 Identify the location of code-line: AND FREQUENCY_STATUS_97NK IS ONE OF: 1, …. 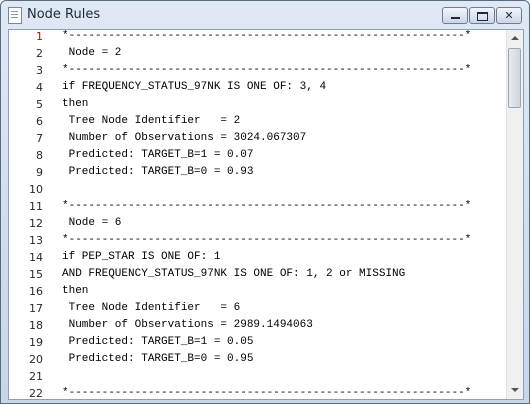
(234, 274).